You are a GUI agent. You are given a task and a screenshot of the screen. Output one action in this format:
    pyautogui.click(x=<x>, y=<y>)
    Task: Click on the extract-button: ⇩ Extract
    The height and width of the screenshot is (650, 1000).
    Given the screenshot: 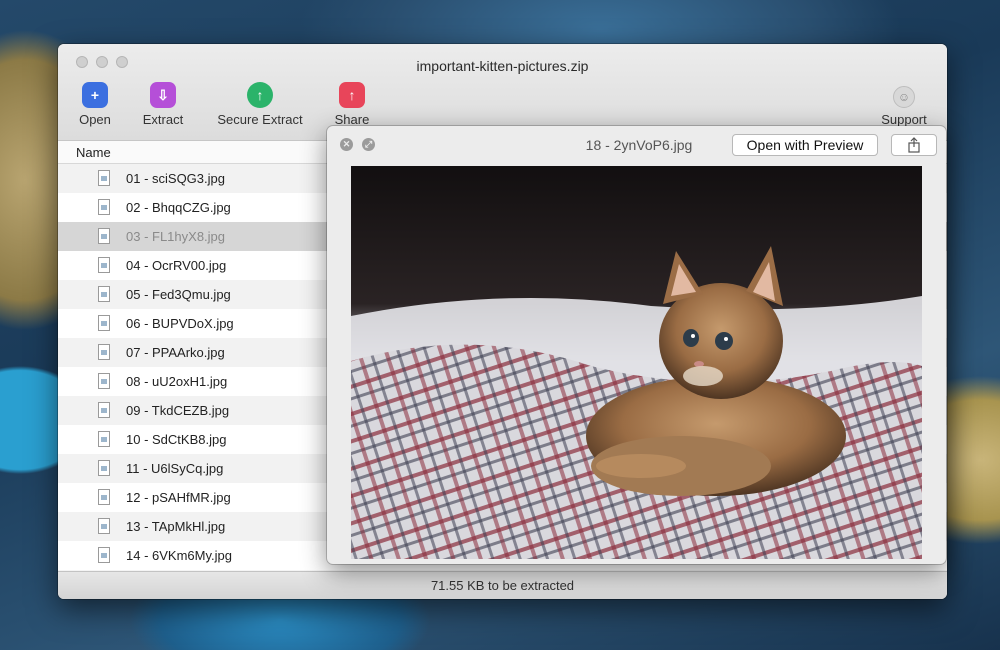 What is the action you would take?
    pyautogui.click(x=163, y=104)
    